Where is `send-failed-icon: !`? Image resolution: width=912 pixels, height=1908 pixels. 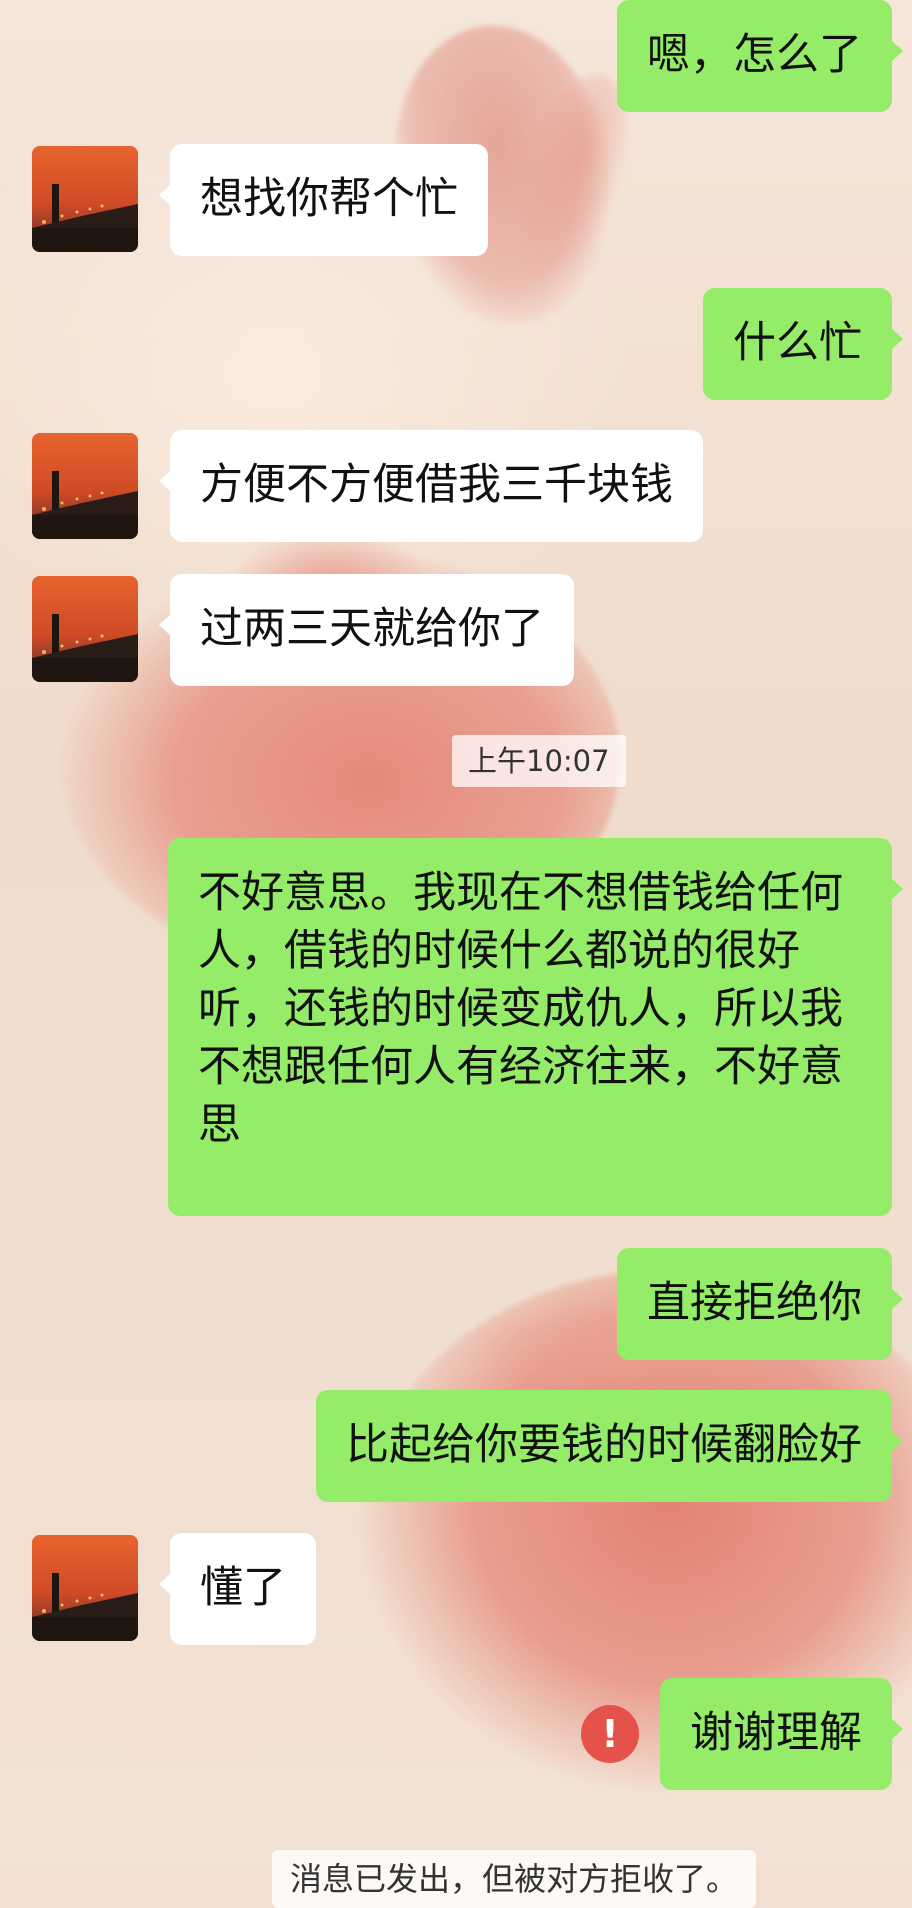 send-failed-icon: ! is located at coordinates (610, 1734).